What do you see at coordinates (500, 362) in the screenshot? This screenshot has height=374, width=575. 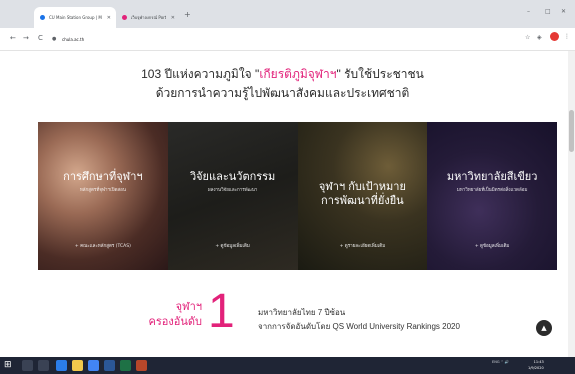 I see `system-tray: ENG ⌃ 🔊` at bounding box center [500, 362].